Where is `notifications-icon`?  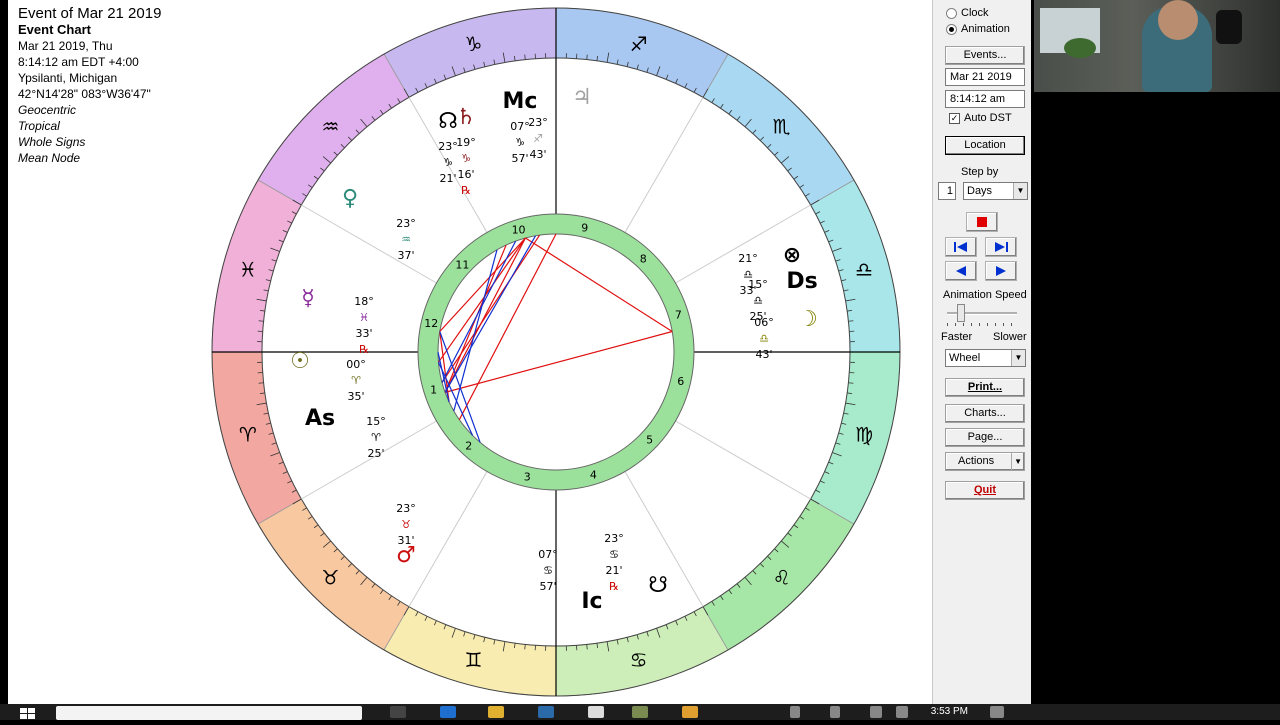 notifications-icon is located at coordinates (997, 712).